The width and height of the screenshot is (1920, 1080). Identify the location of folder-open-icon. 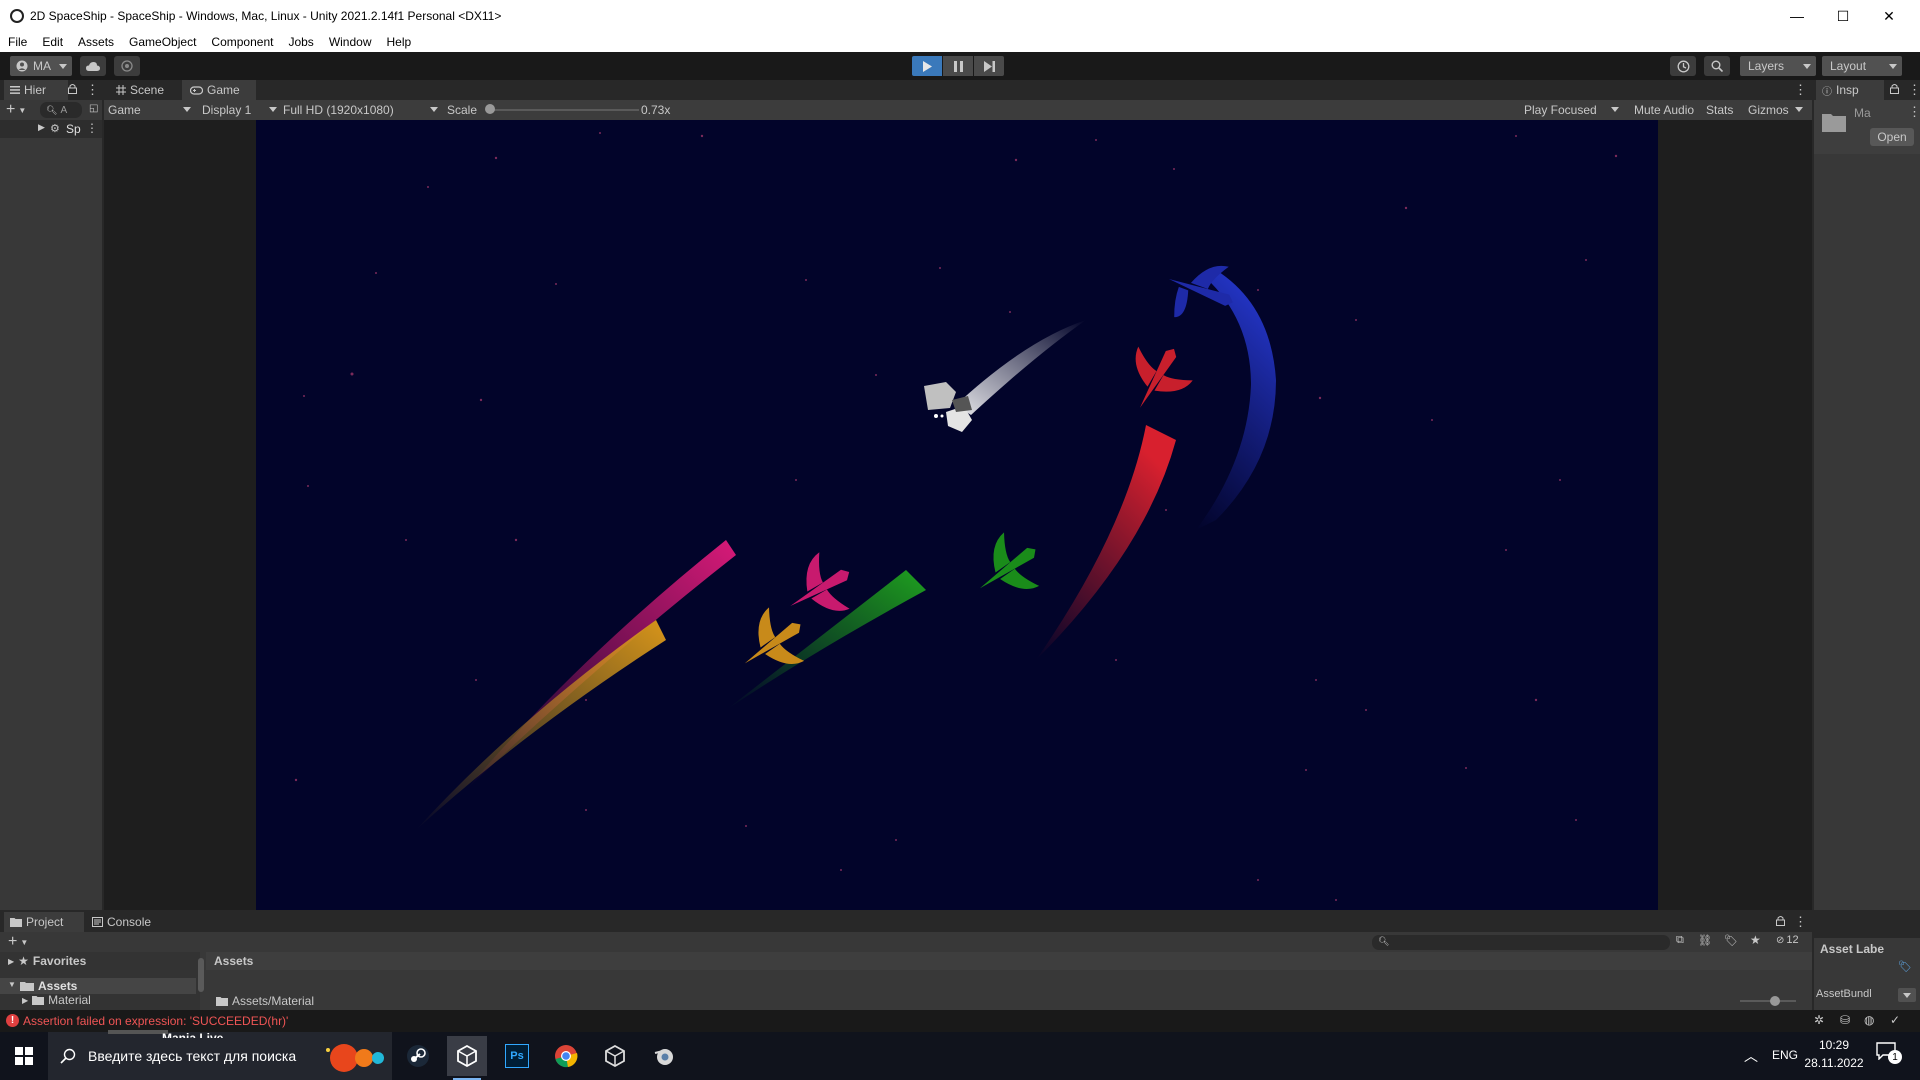
(27, 986).